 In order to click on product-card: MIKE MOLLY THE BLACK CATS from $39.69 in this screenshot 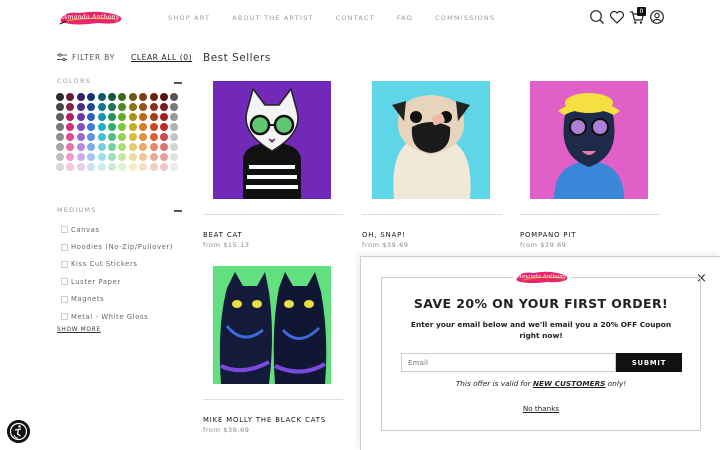, I will do `click(273, 356)`.